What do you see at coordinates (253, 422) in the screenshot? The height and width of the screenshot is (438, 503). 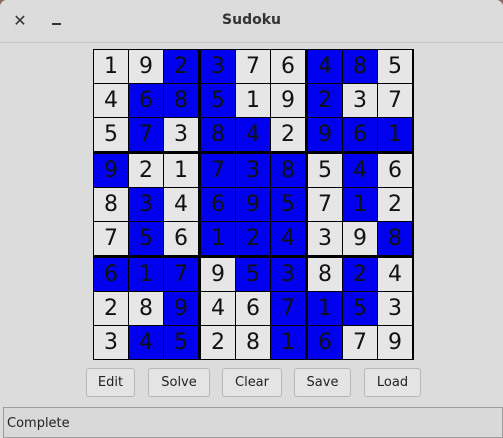 I see `status-bar: Complete` at bounding box center [253, 422].